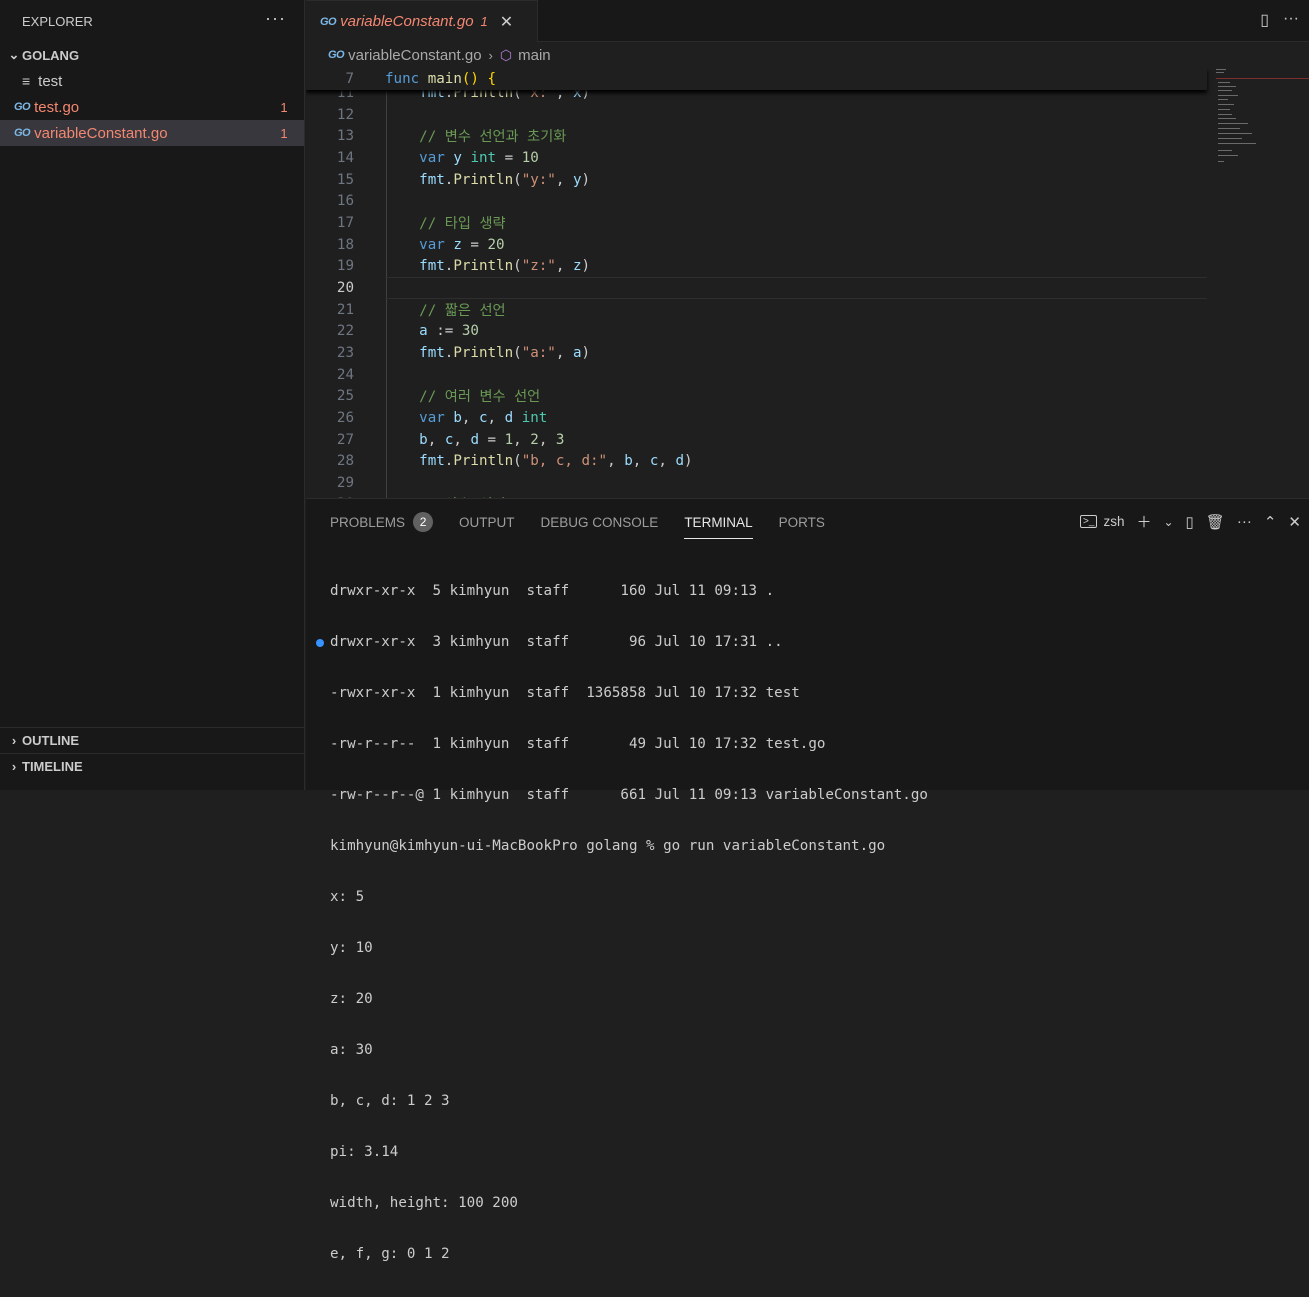  What do you see at coordinates (51, 55) in the screenshot?
I see `folder-name: GOLANG` at bounding box center [51, 55].